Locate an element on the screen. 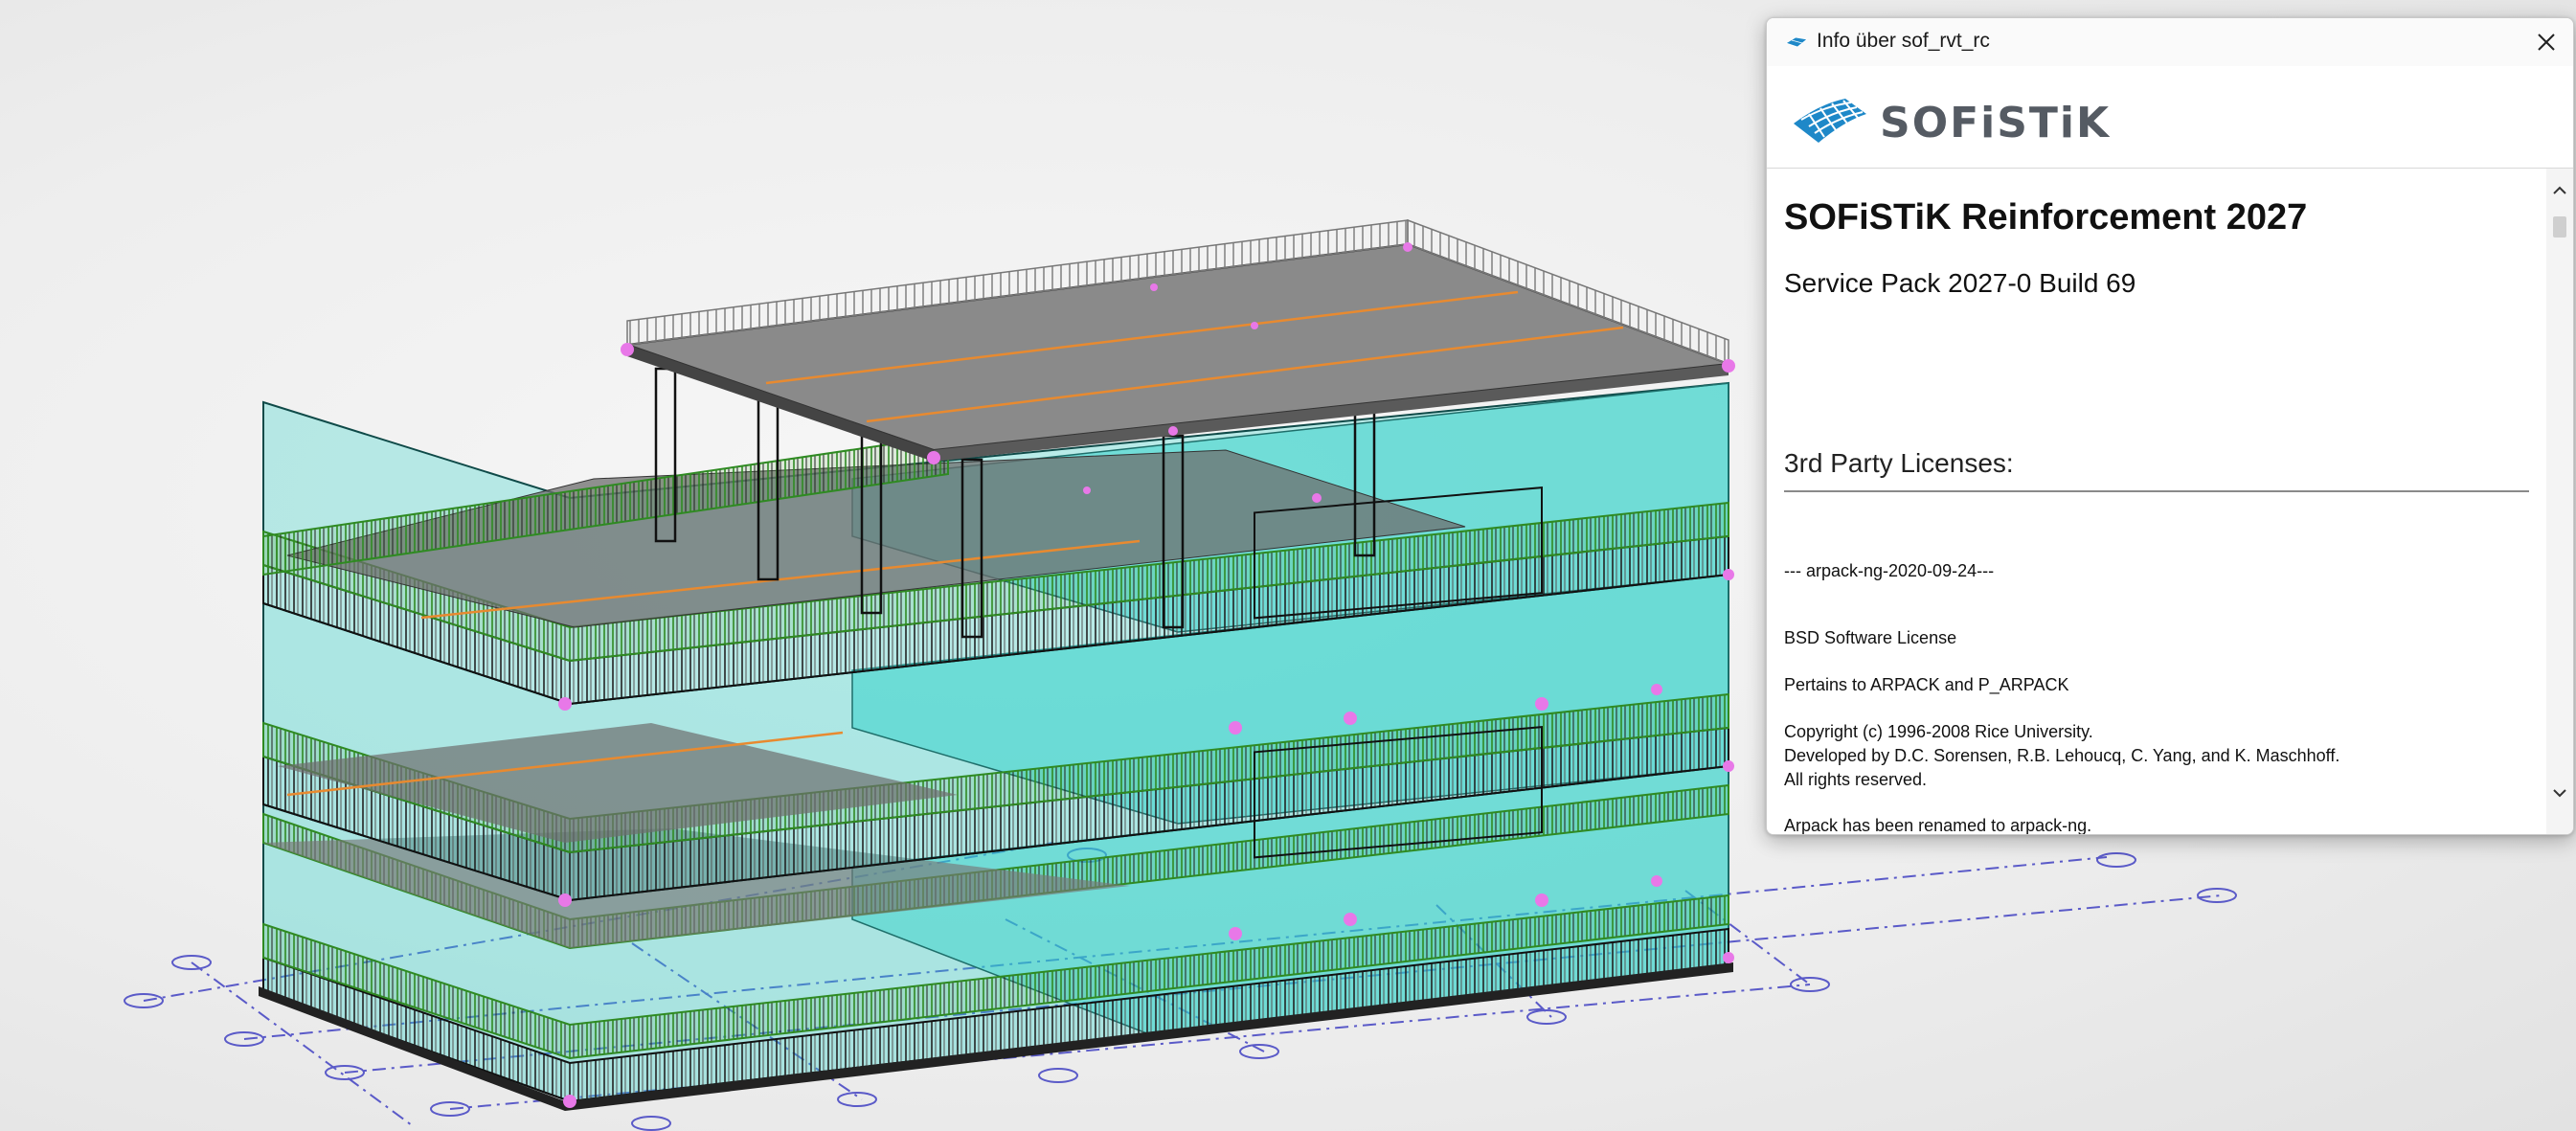  chevron-up-icon is located at coordinates (2559, 190).